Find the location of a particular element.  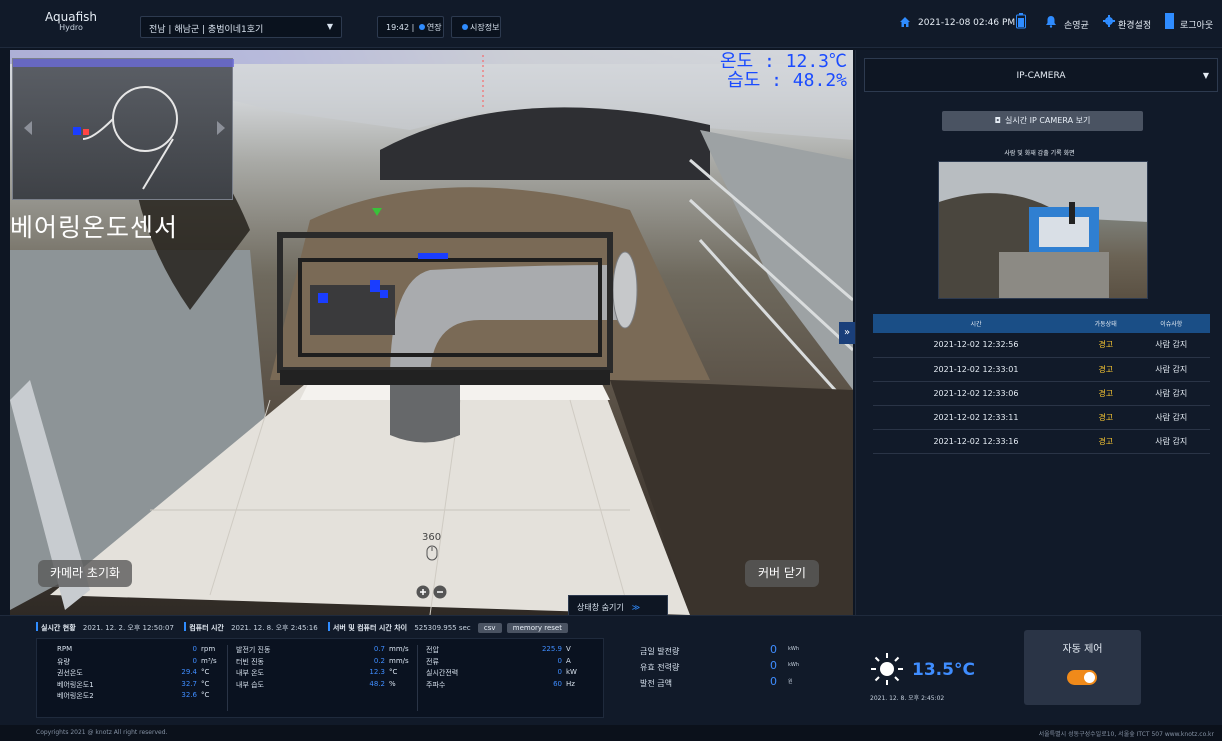

computer-time-label: 컴퓨터 시간 is located at coordinates (206, 628).